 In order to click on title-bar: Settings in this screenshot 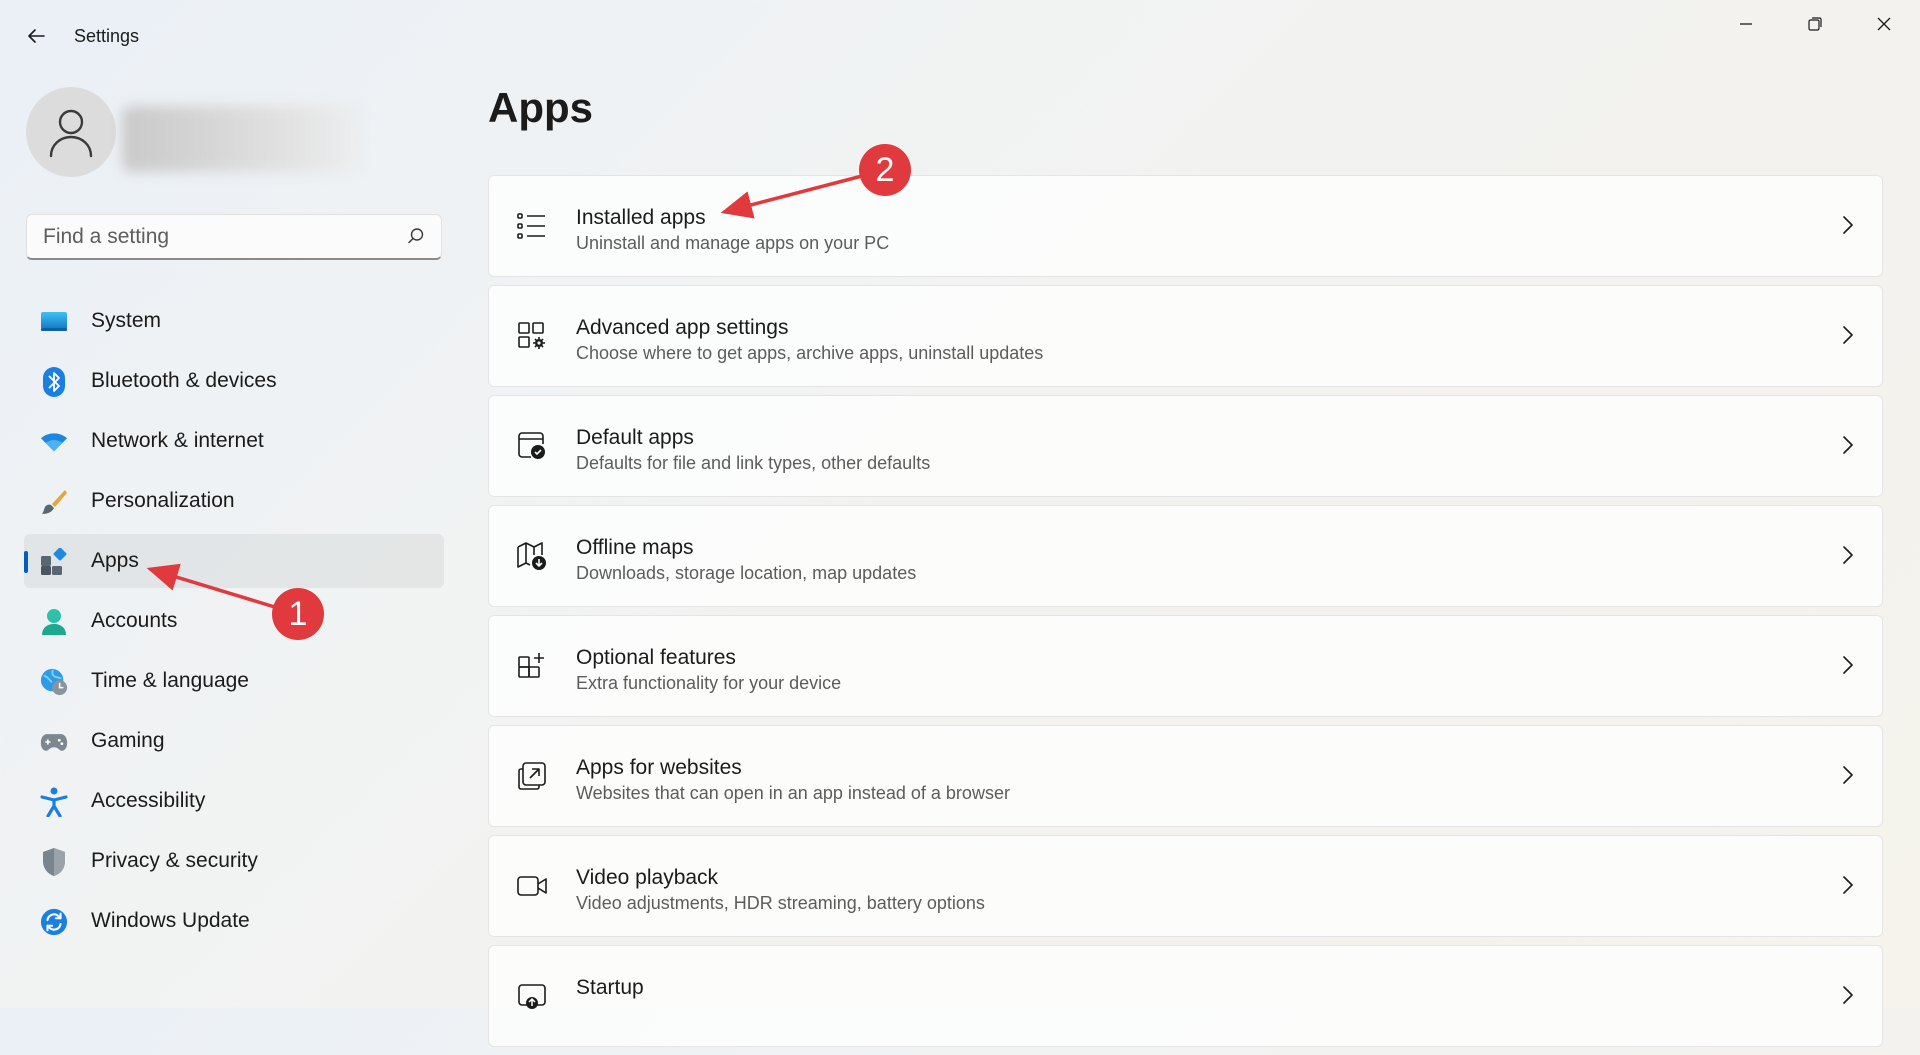, I will do `click(960, 36)`.